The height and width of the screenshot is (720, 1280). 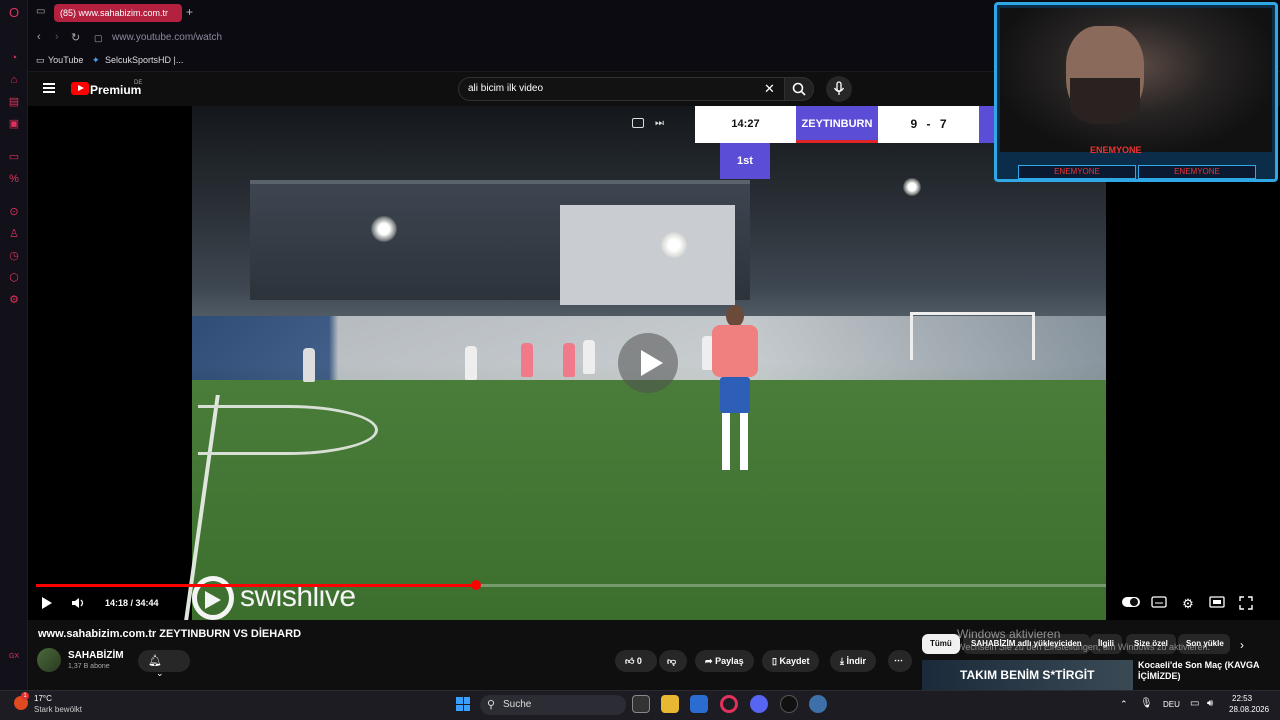 I want to click on discord-icon, so click(x=759, y=704).